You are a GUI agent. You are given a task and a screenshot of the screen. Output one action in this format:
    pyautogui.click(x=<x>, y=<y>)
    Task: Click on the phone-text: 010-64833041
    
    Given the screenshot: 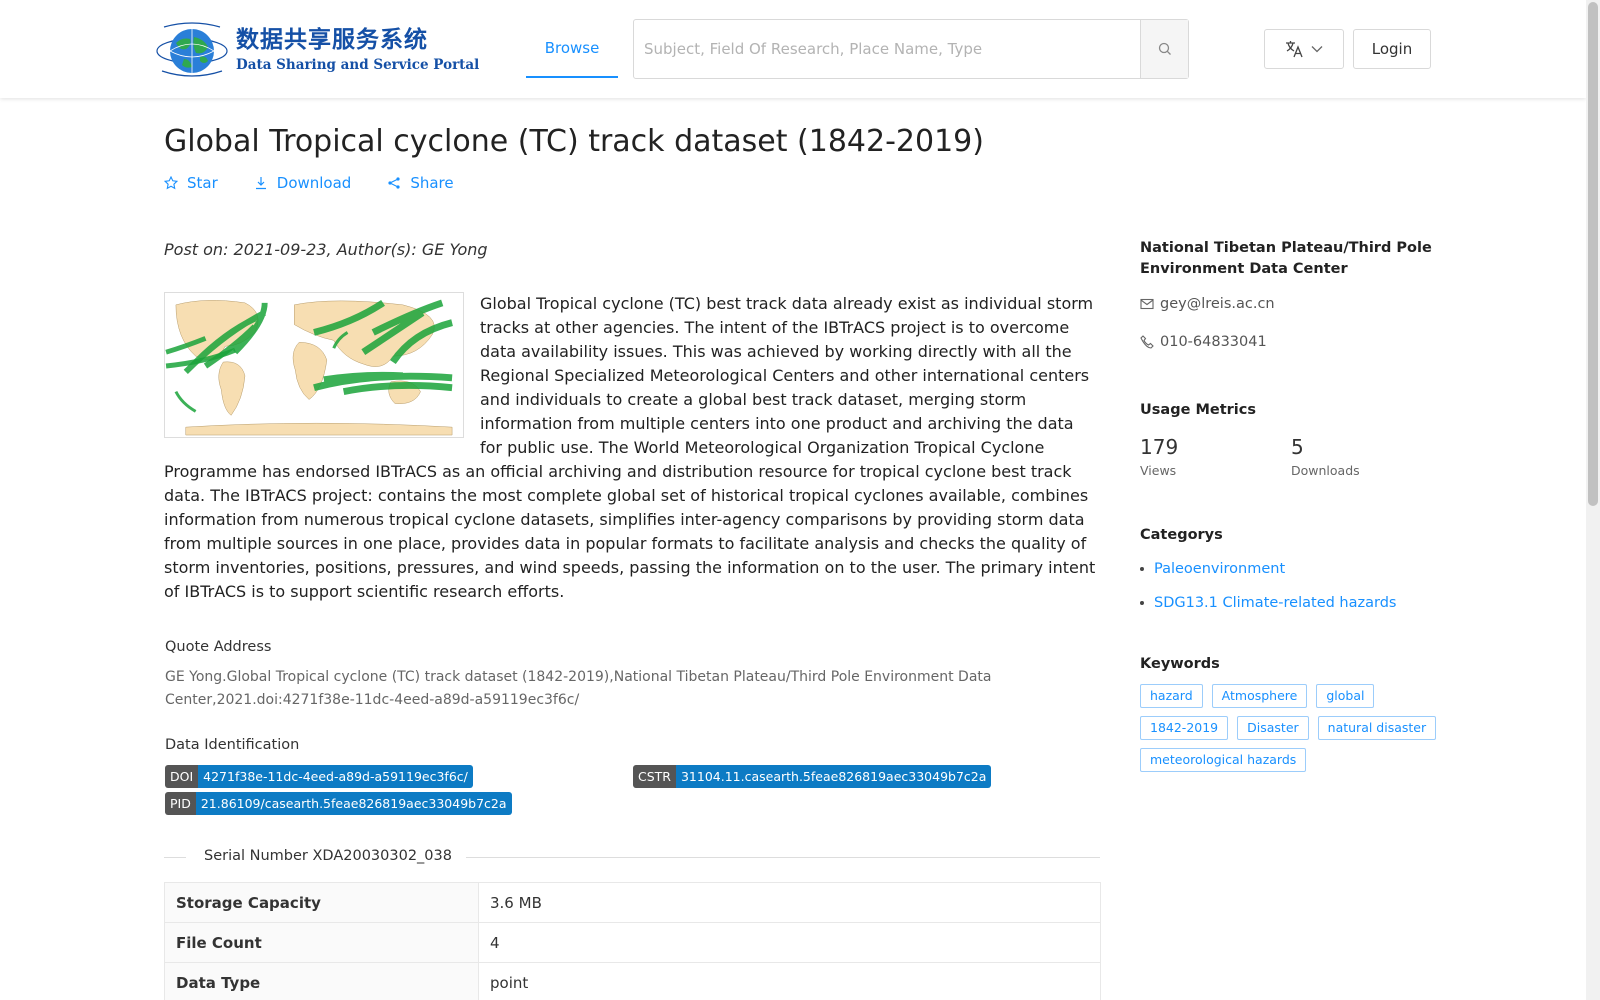 What is the action you would take?
    pyautogui.click(x=1213, y=342)
    